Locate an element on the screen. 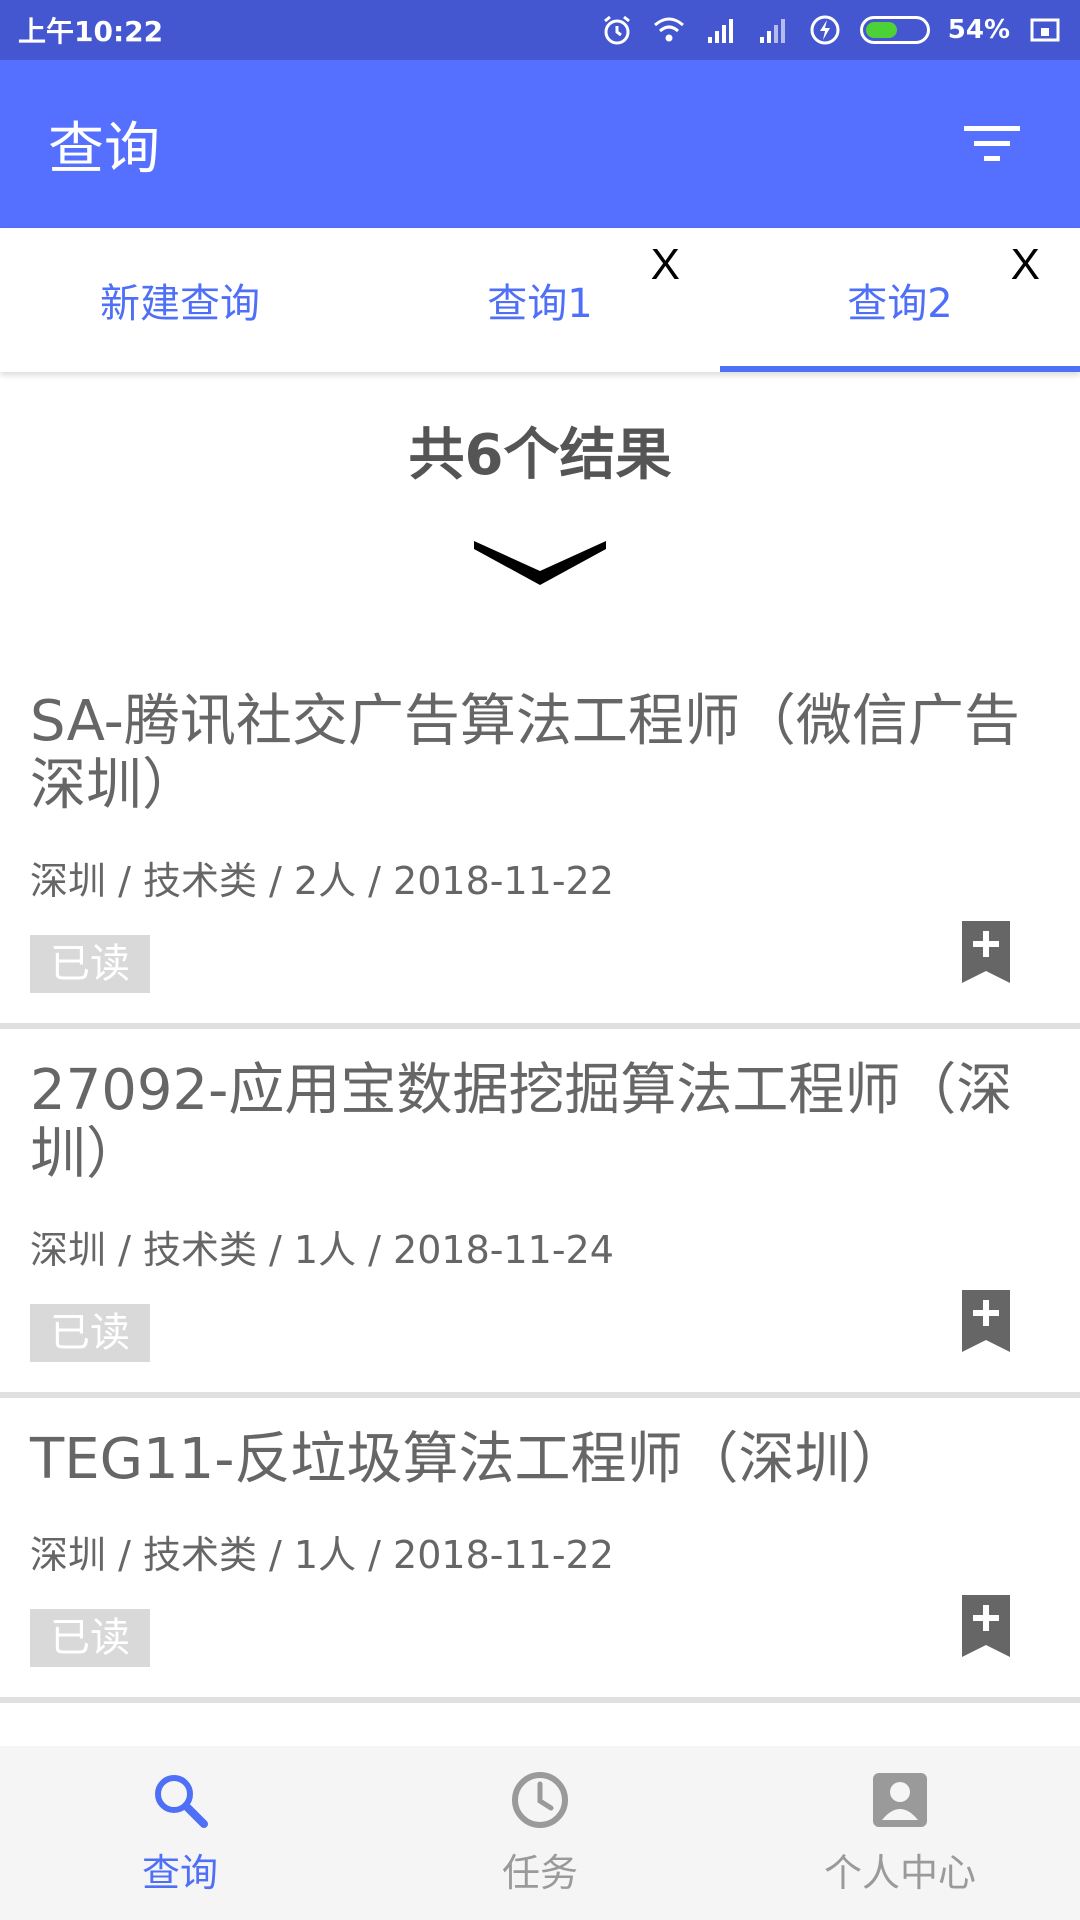 This screenshot has height=1920, width=1080. job-meta: 深圳 / 技术类 / 1人 / 2018-11-24 is located at coordinates (322, 1250).